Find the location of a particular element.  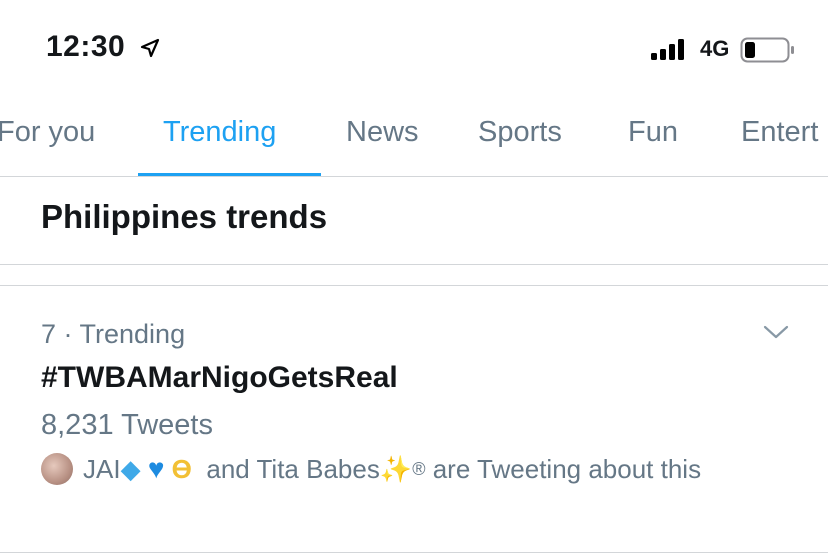

trend-hashtag: #TWBAMarNigoGetsReal is located at coordinates (219, 378).